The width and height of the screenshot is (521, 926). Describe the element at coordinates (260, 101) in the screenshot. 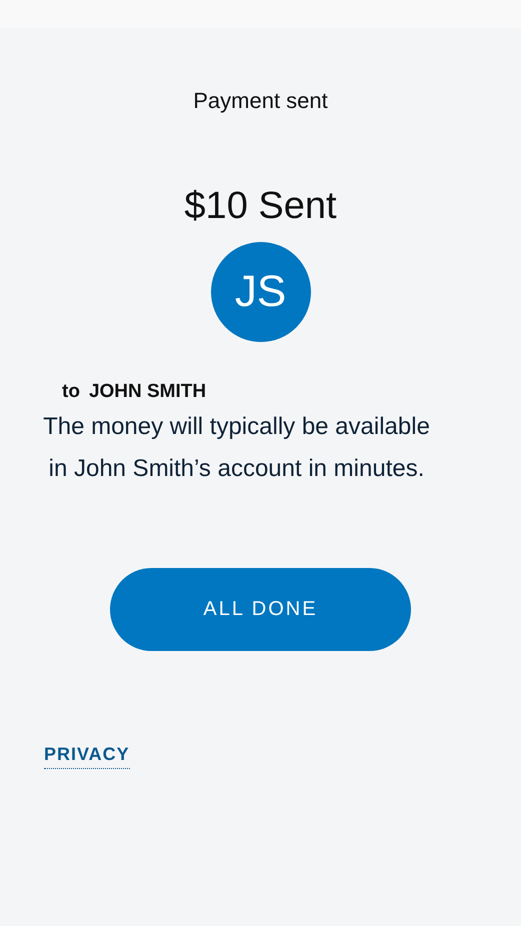

I see `page-title: Payment sent` at that location.